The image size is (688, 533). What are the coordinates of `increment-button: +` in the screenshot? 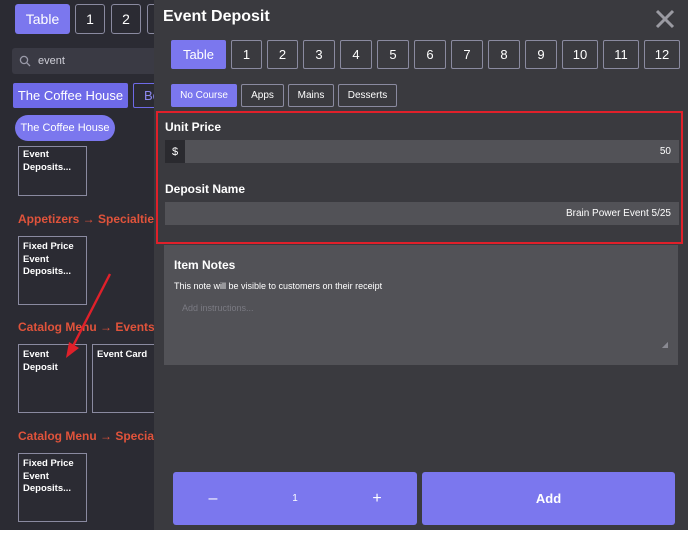 It's located at (377, 498).